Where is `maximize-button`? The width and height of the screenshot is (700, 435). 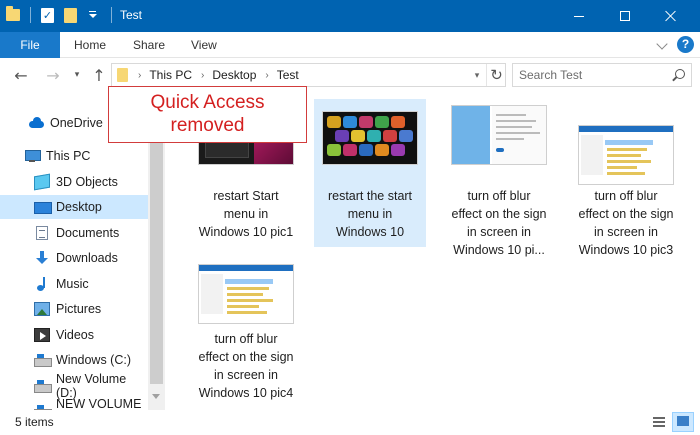
maximize-button is located at coordinates (625, 16).